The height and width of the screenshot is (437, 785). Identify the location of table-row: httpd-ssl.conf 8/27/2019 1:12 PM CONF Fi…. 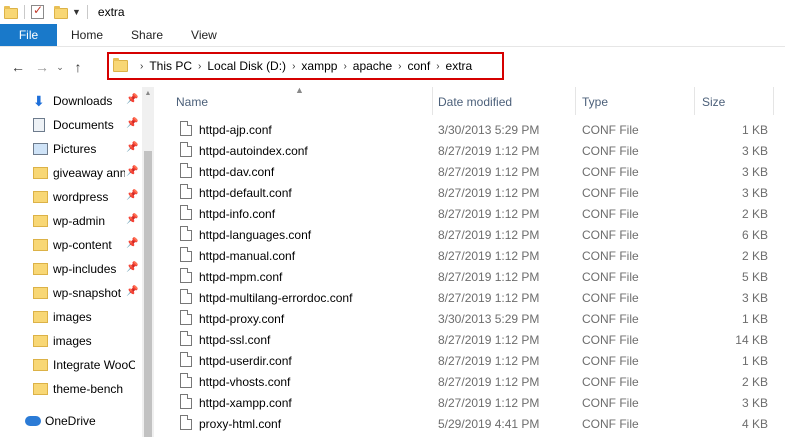
(473, 339).